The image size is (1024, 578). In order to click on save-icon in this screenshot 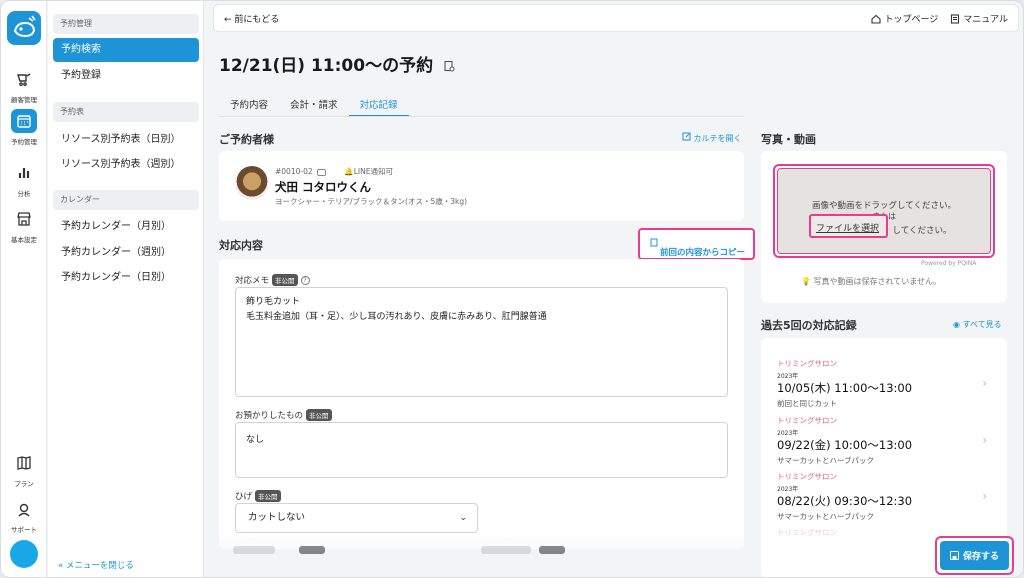, I will do `click(954, 555)`.